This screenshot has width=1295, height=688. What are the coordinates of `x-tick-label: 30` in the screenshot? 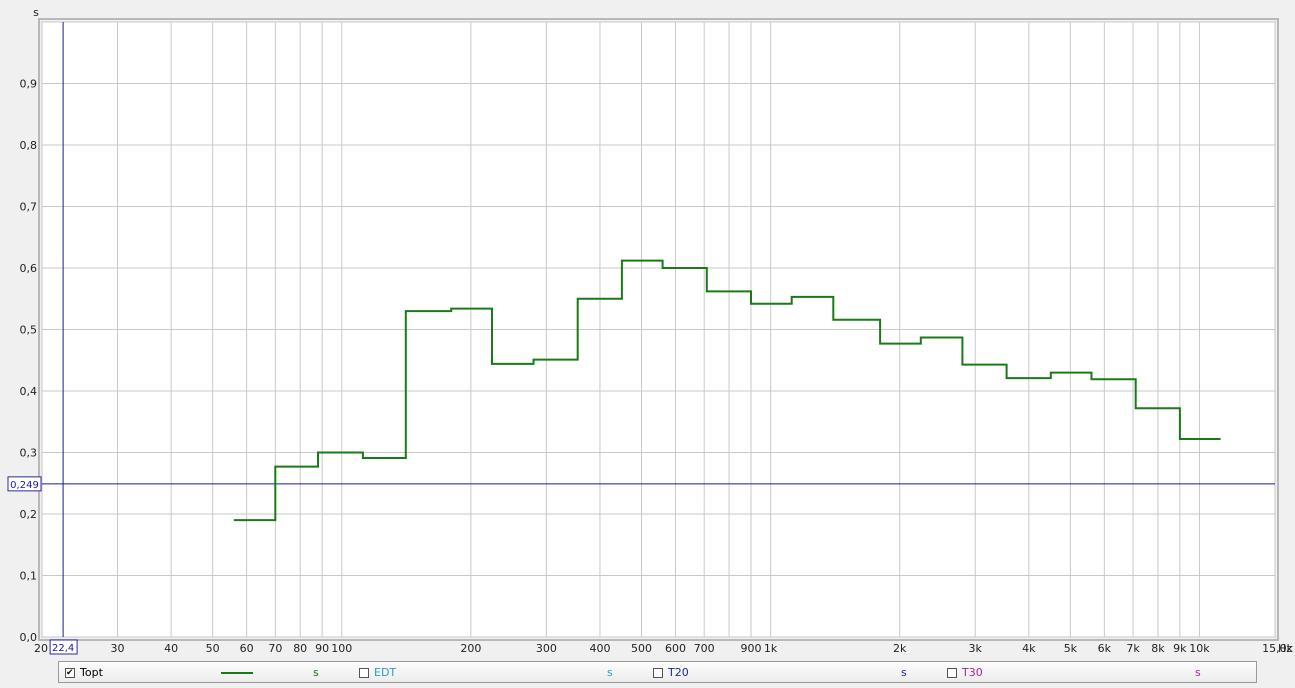 It's located at (118, 648).